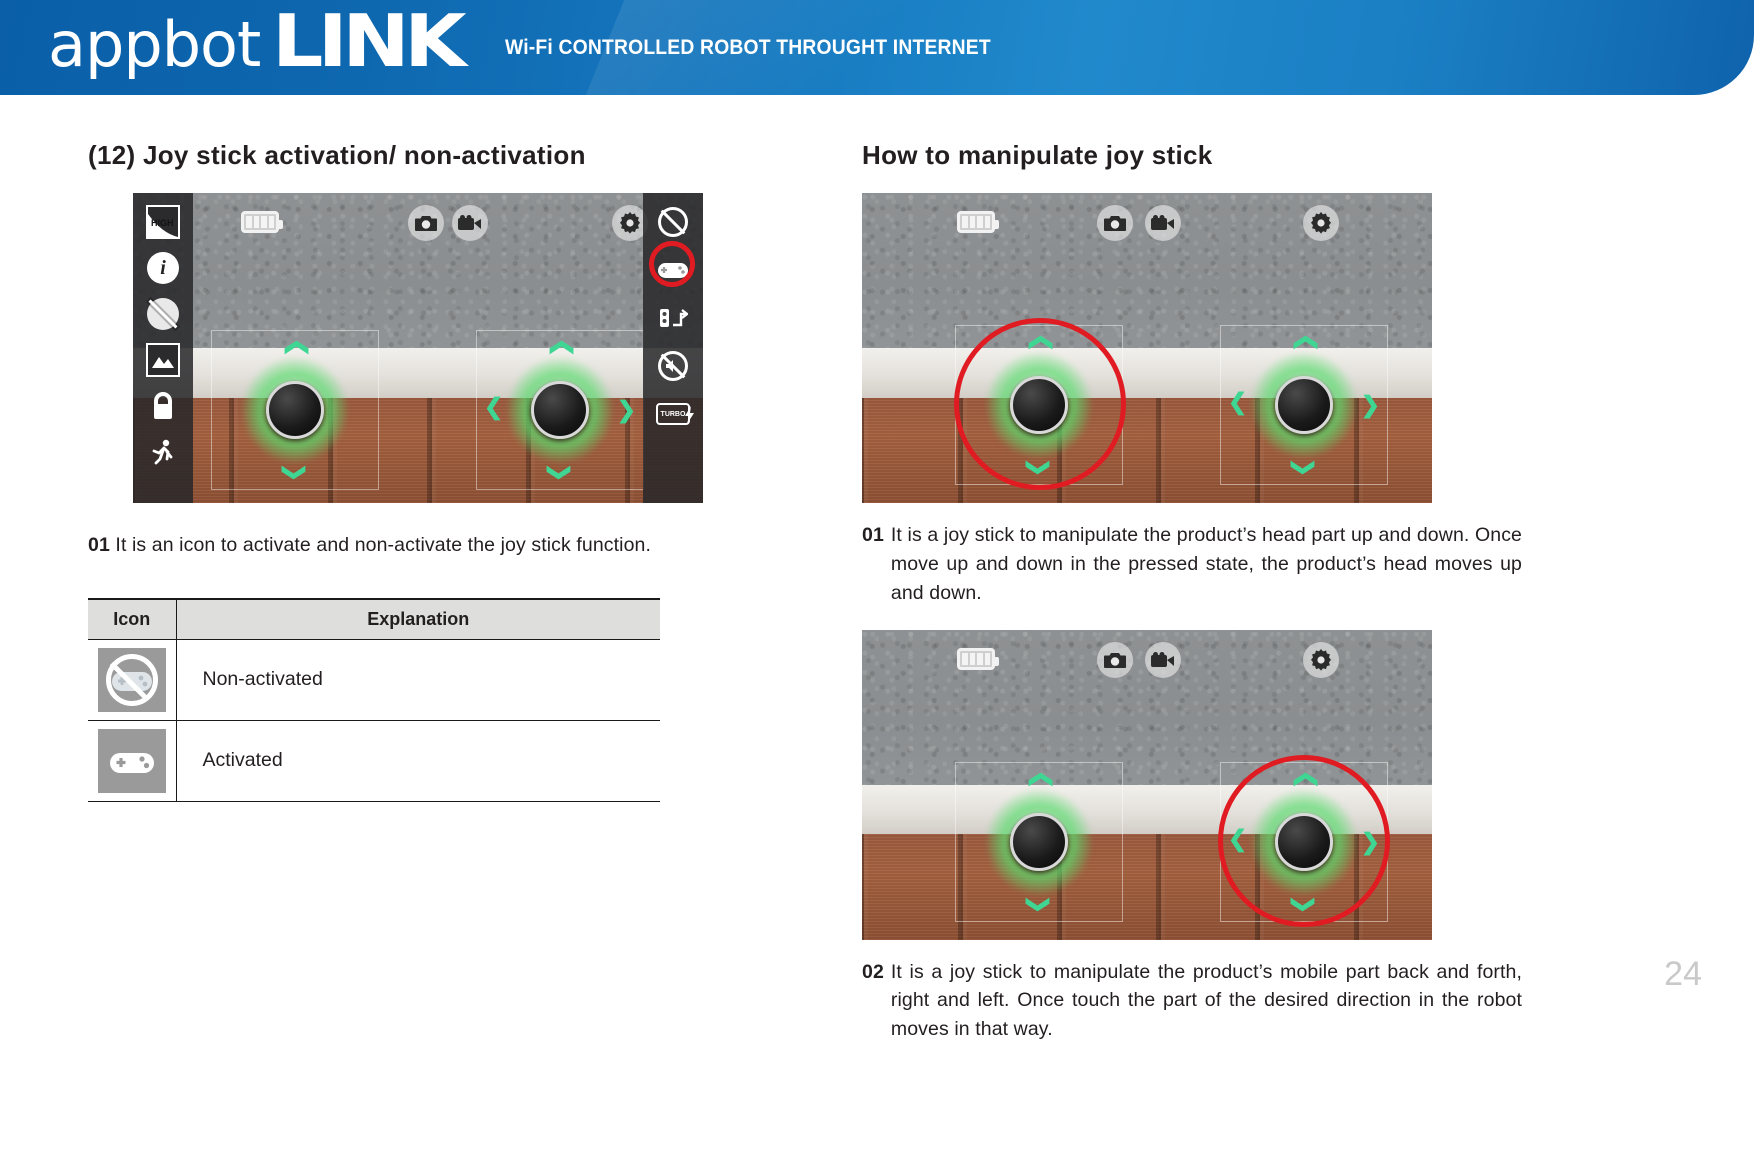 The image size is (1754, 1166). I want to click on screenshot-joystick-toggle: HIGH i TURBO ❯ ❯ ❯ ❯ ❯ ❯, so click(418, 348).